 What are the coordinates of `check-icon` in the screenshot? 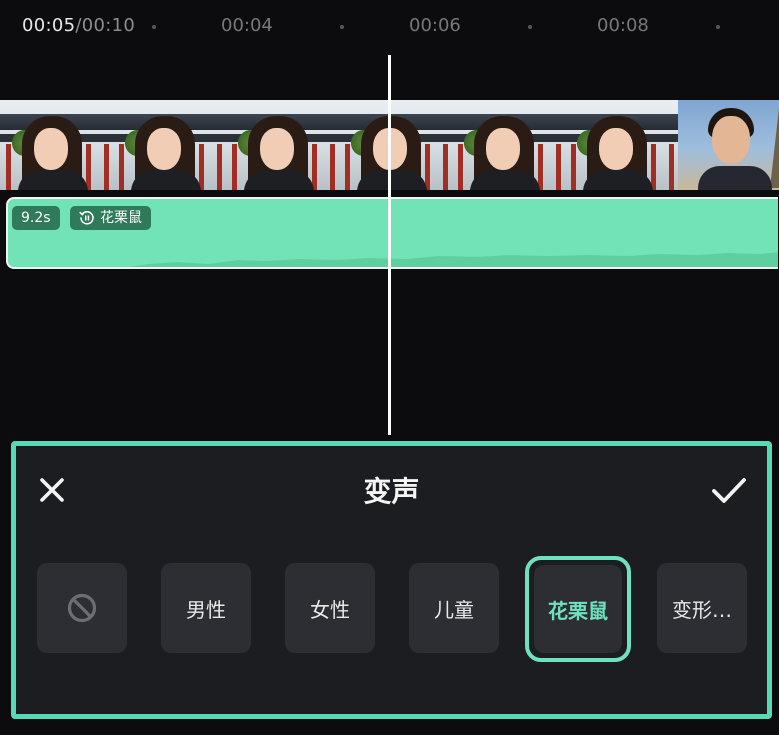 It's located at (729, 490).